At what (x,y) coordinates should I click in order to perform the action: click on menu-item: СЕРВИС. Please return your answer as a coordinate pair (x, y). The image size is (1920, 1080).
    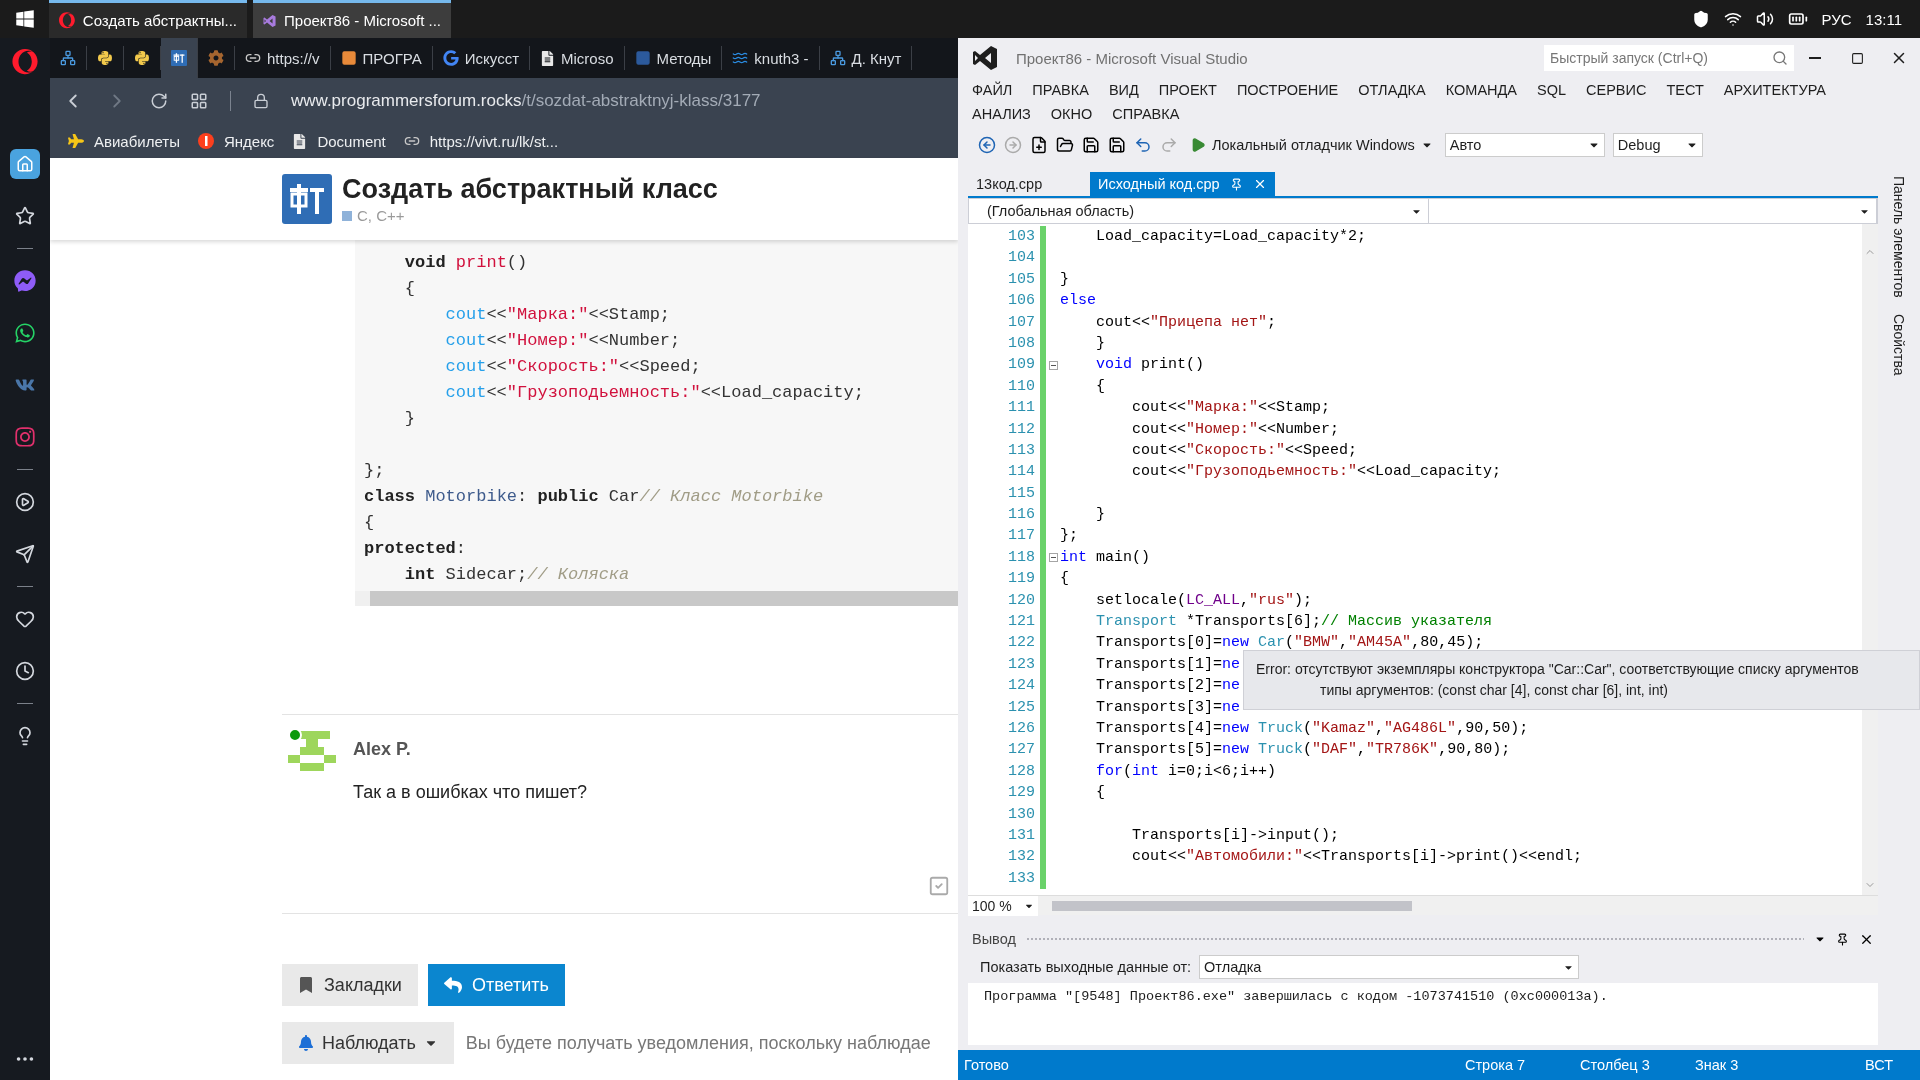
    Looking at the image, I should click on (1616, 90).